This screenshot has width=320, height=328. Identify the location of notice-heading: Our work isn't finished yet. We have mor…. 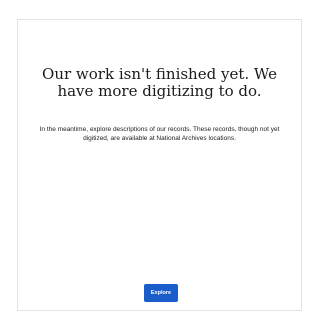
(159, 82).